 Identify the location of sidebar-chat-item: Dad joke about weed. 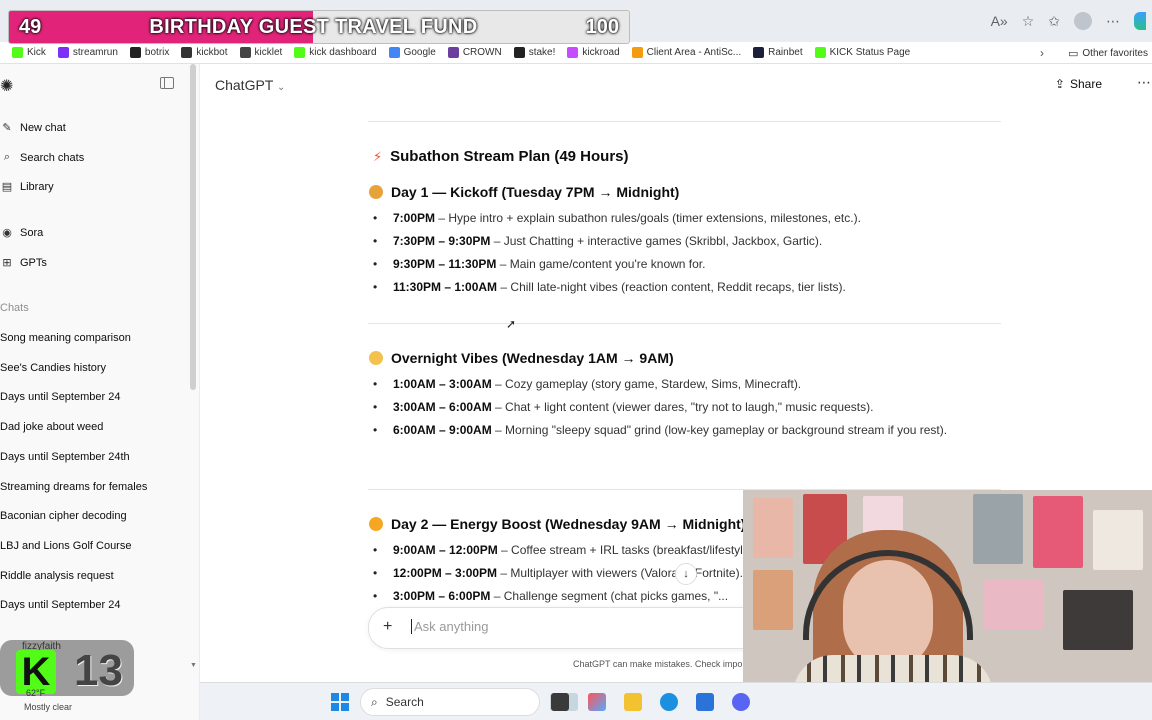
(51, 427).